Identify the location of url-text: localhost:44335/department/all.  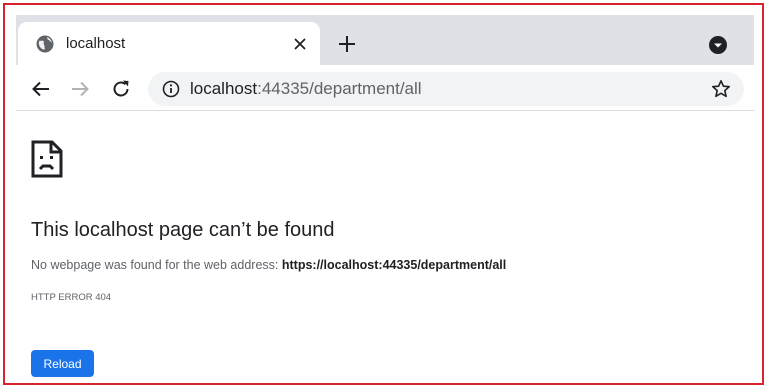
(306, 89).